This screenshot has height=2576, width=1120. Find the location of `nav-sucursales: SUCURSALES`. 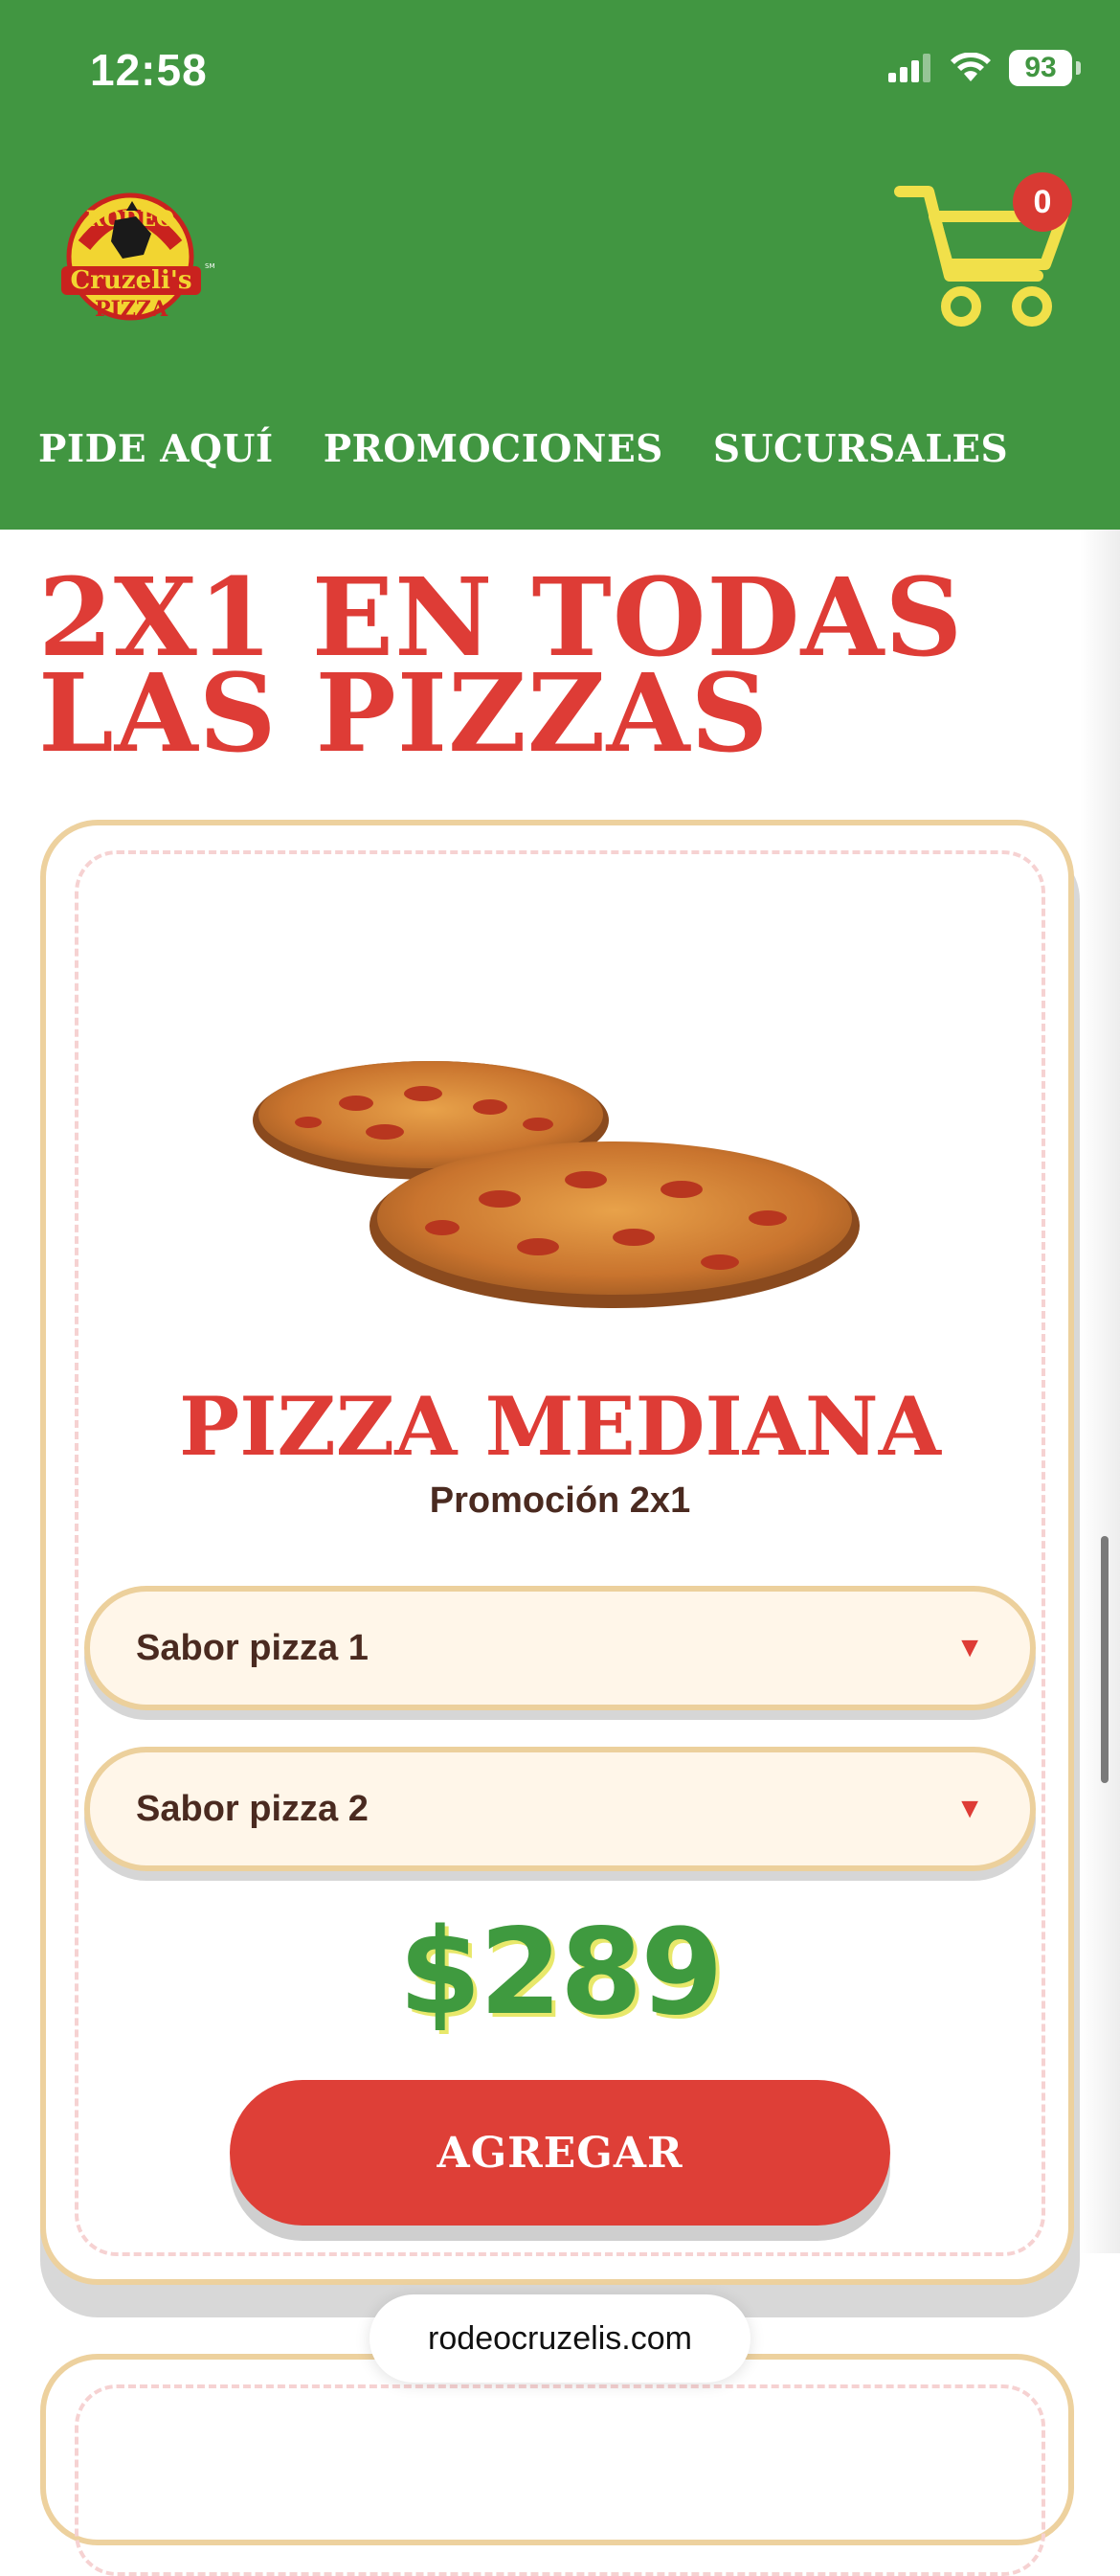

nav-sucursales: SUCURSALES is located at coordinates (861, 449).